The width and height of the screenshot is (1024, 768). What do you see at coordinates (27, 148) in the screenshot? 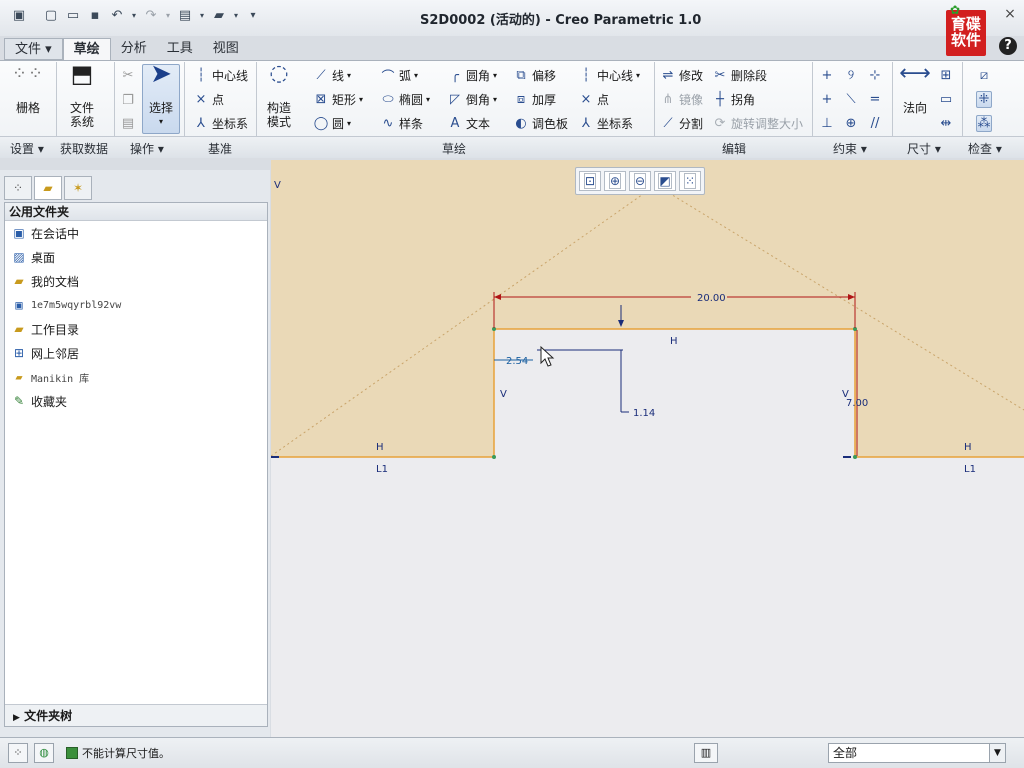
I see `group-setup: 设置 ▾` at bounding box center [27, 148].